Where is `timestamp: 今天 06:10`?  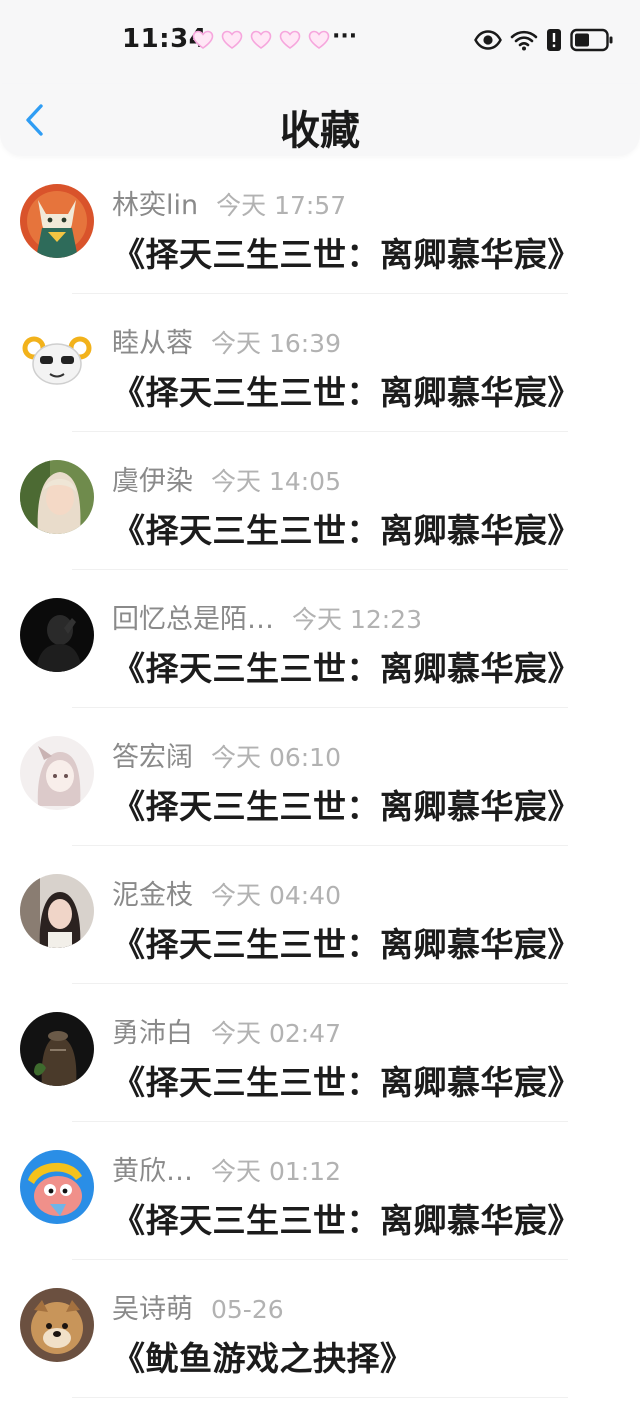
timestamp: 今天 06:10 is located at coordinates (276, 757).